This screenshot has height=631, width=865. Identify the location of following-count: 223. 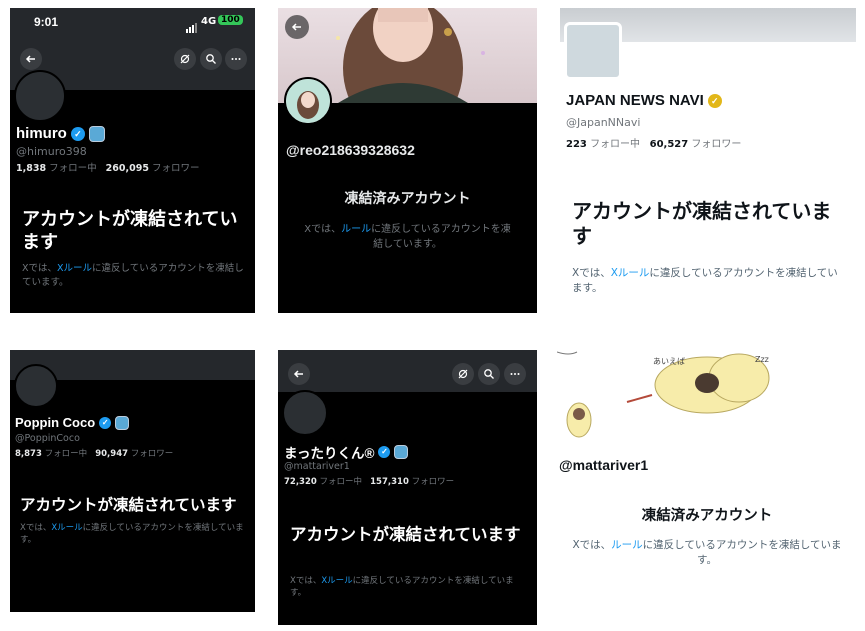
(576, 144).